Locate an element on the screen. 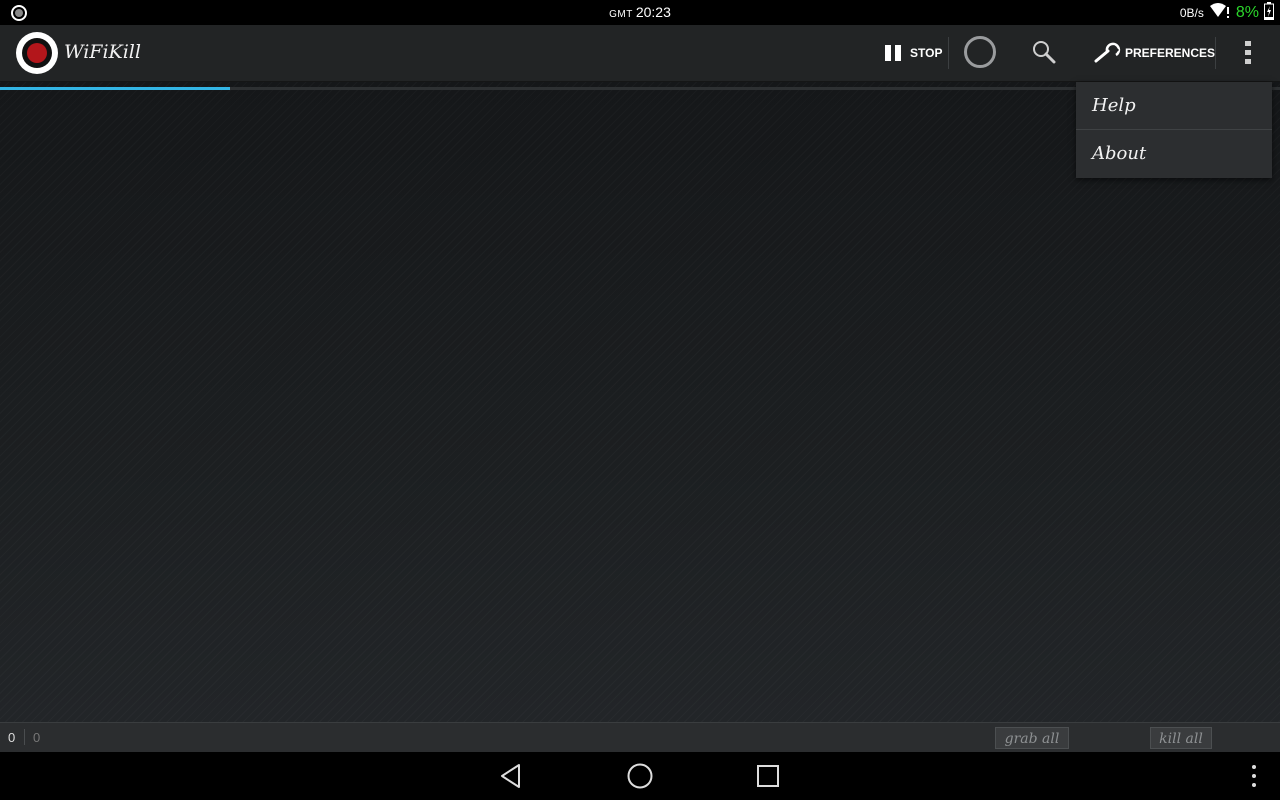 This screenshot has height=800, width=1280. preferences-button: PREFERENCES is located at coordinates (1154, 53).